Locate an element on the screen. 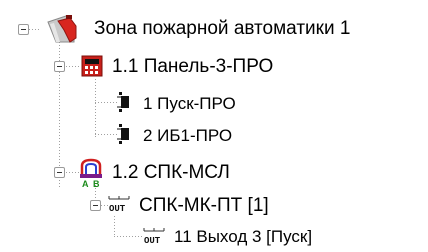  tree-node-label: 2 ИБ1-ПРО is located at coordinates (188, 135).